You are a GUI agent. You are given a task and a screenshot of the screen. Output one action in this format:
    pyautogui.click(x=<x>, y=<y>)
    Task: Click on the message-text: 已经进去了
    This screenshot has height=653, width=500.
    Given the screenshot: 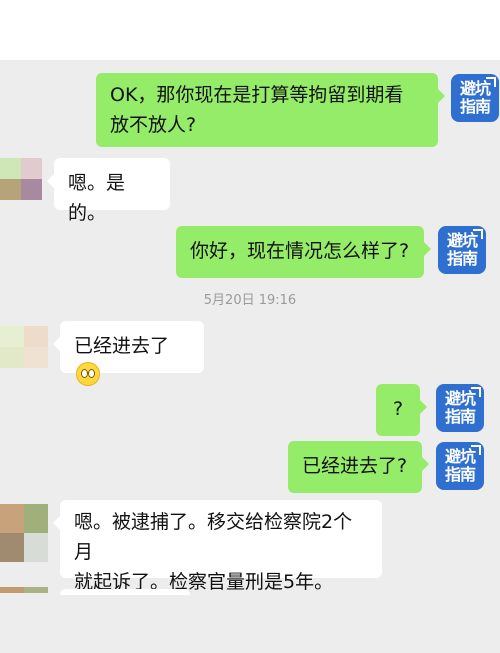 What is the action you would take?
    pyautogui.click(x=122, y=346)
    